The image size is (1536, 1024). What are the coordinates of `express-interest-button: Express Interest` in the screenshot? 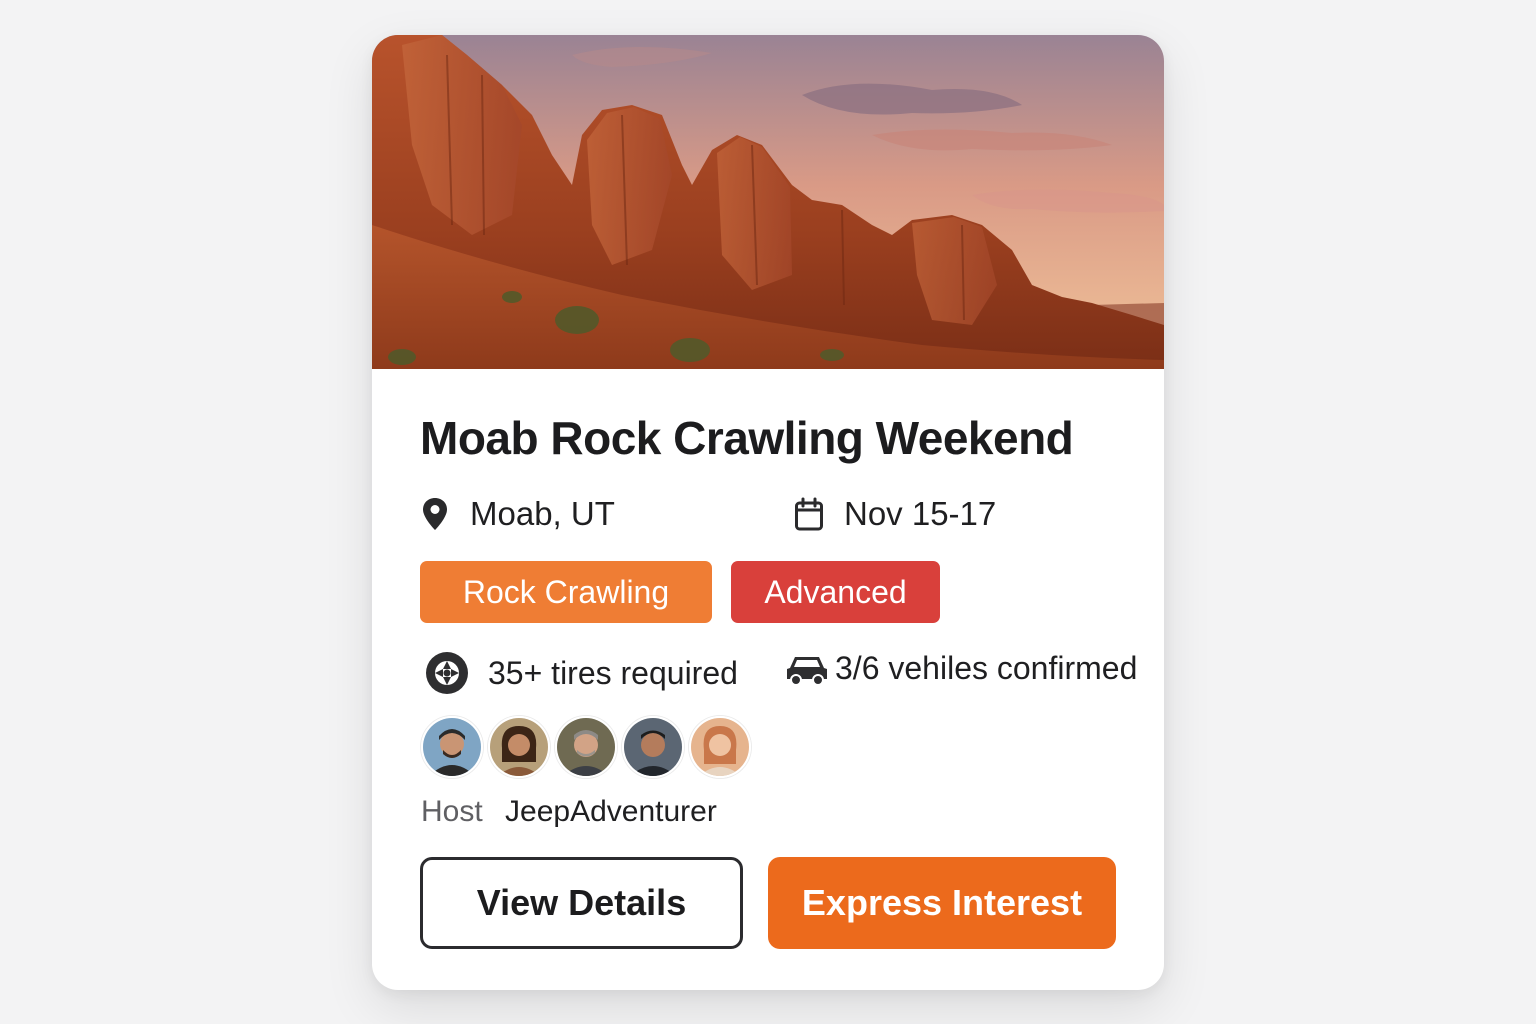 It's located at (942, 903).